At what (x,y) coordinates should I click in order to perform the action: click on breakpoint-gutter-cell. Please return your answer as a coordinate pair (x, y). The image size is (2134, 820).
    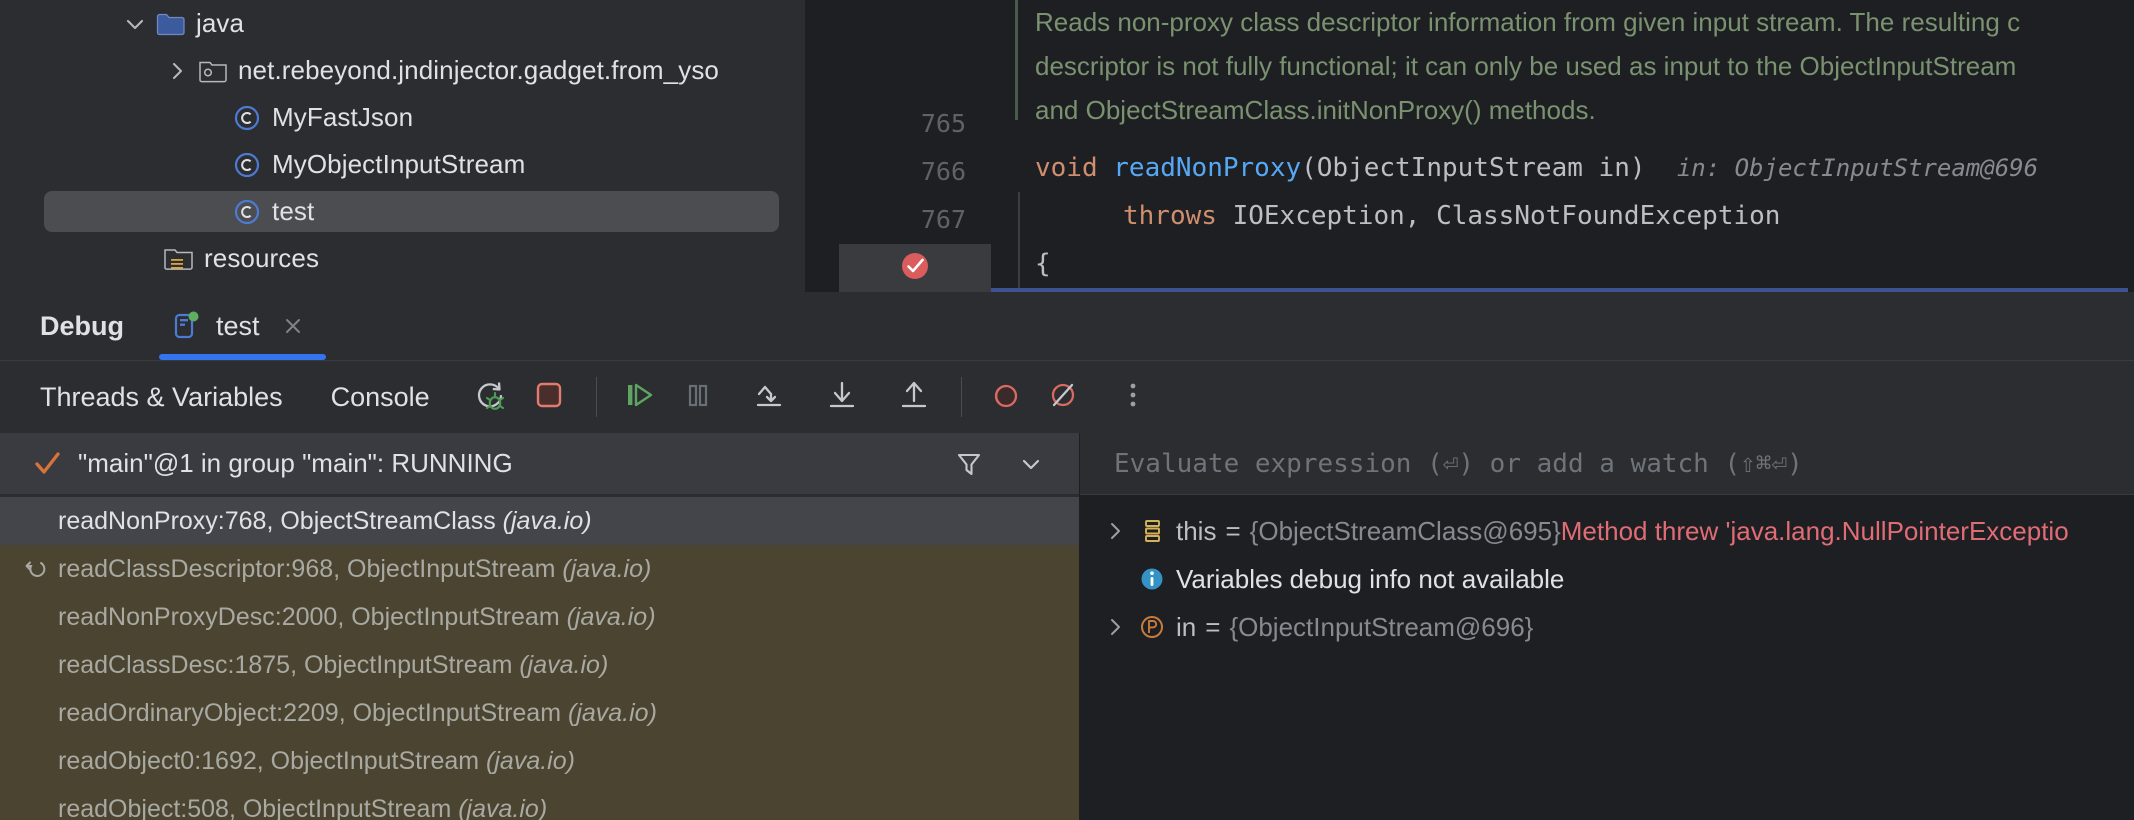
    Looking at the image, I should click on (915, 268).